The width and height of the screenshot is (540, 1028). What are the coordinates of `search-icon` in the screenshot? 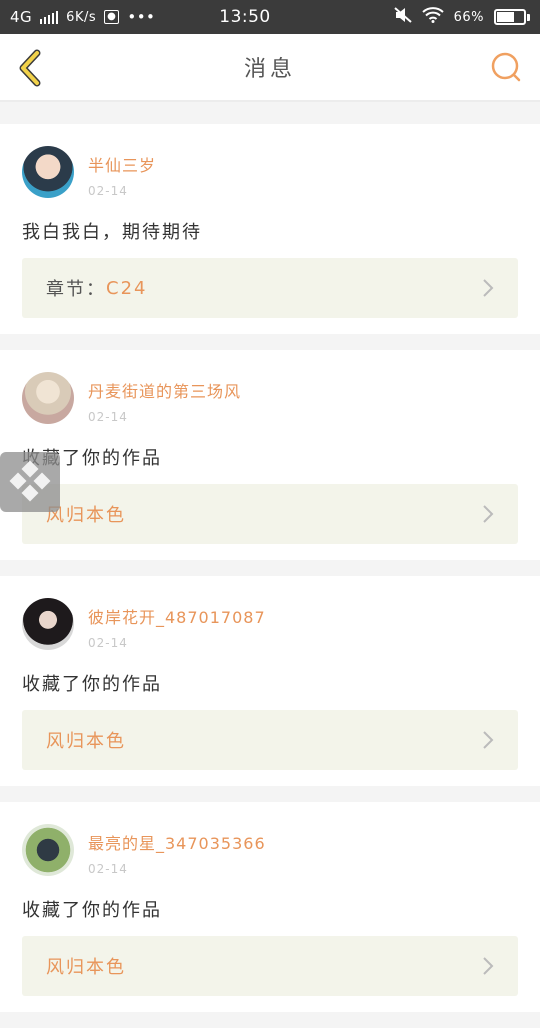 It's located at (506, 67).